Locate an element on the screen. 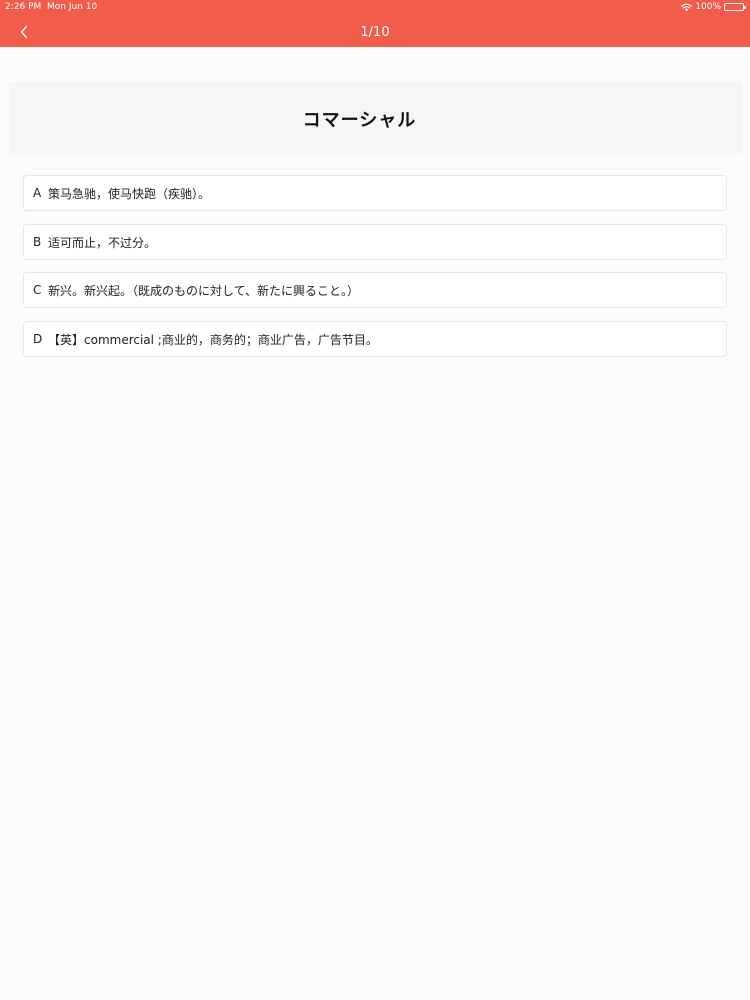 Image resolution: width=750 pixels, height=1000 pixels. question-word-panel: コマーシャル is located at coordinates (375, 118).